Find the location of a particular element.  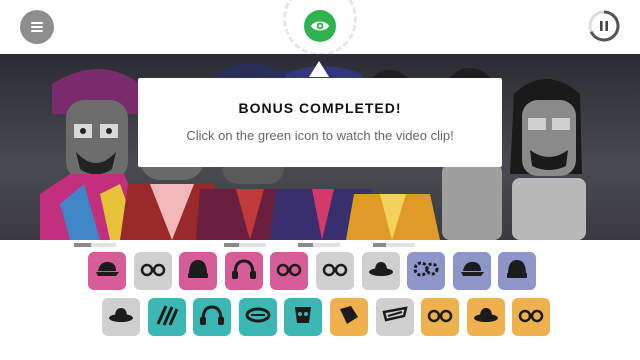

orange-hat-icon is located at coordinates (486, 317).